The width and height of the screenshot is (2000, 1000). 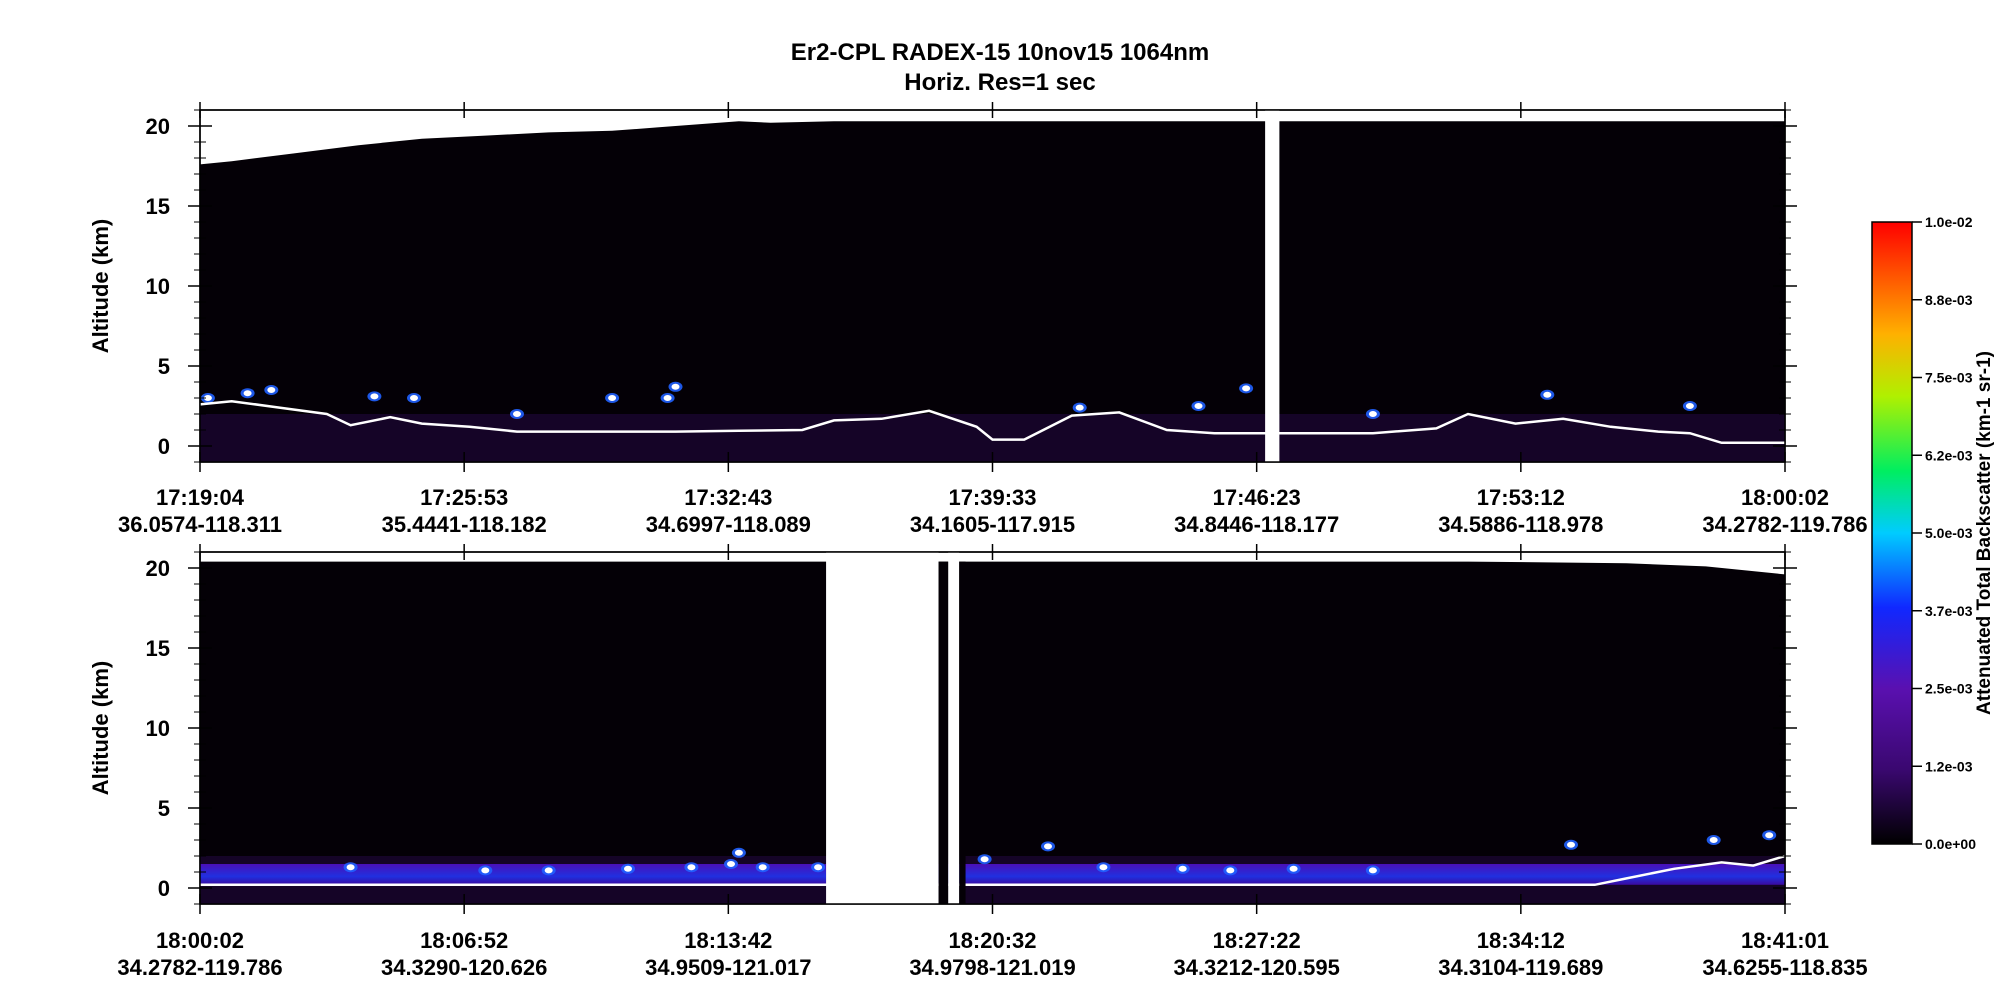 What do you see at coordinates (1257, 497) in the screenshot?
I see `x-tick-time: 17:46:23` at bounding box center [1257, 497].